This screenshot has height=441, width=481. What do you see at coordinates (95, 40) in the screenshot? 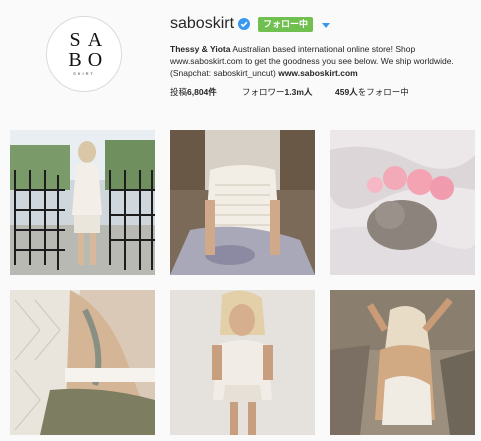
I see `logo-letter-a: A` at bounding box center [95, 40].